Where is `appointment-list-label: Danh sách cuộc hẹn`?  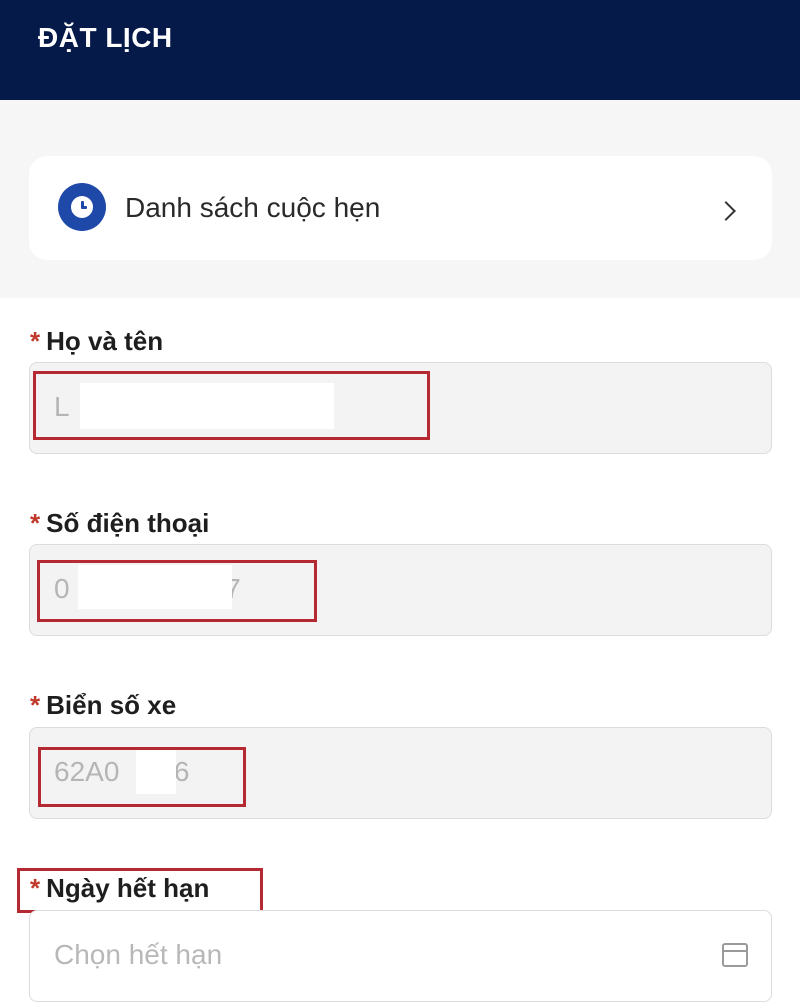 appointment-list-label: Danh sách cuộc hẹn is located at coordinates (253, 207).